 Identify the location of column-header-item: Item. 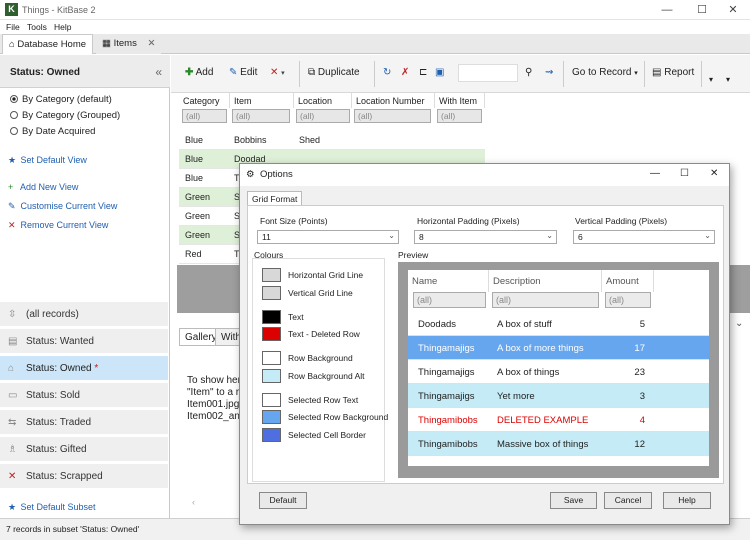
(262, 100).